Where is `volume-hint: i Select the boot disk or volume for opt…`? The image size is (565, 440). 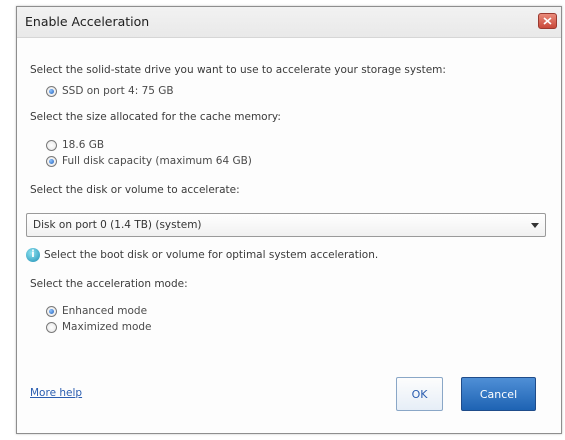
volume-hint: i Select the boot disk or volume for opt… is located at coordinates (202, 255).